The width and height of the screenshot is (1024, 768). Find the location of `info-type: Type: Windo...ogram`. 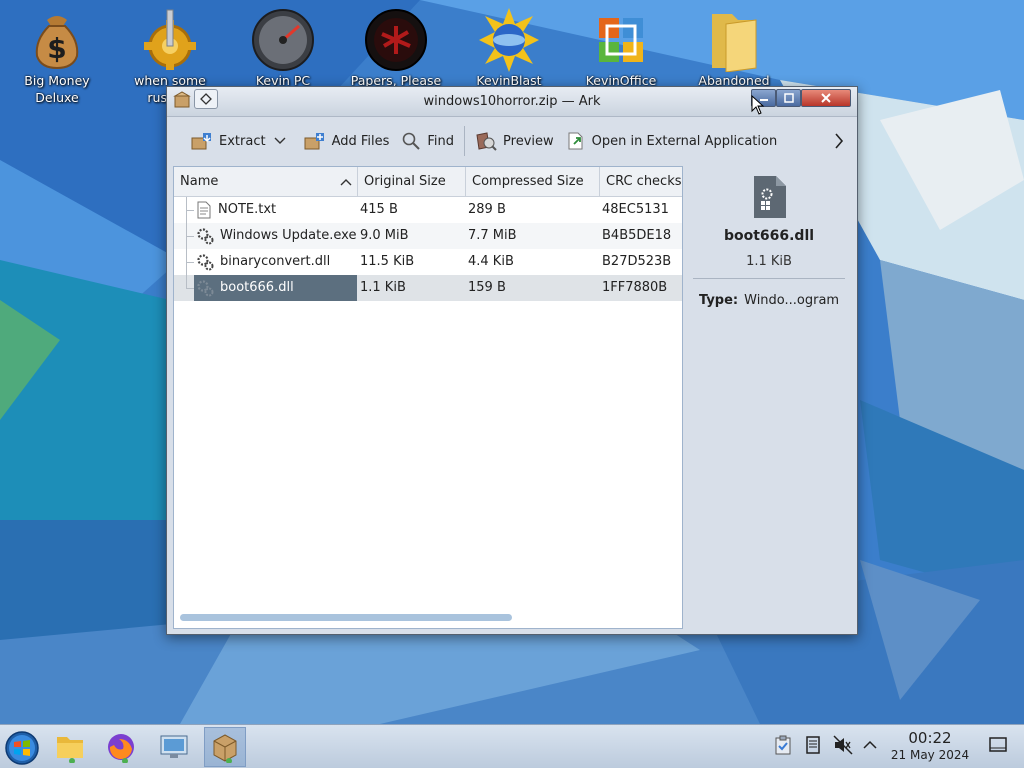

info-type: Type: Windo...ogram is located at coordinates (769, 300).